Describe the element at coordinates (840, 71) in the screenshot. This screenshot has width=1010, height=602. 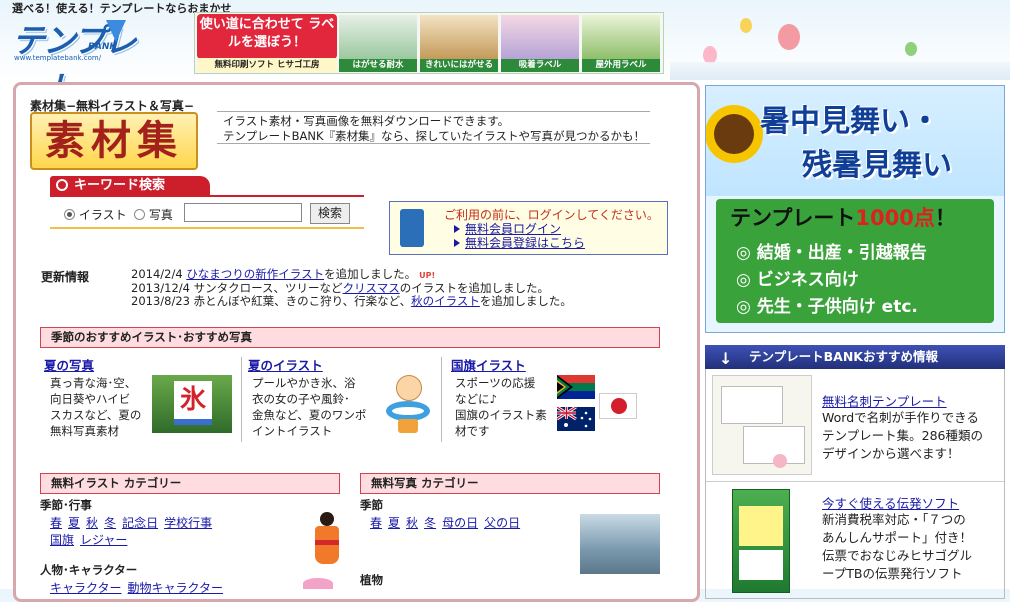
I see `city-skyline-decoration` at that location.